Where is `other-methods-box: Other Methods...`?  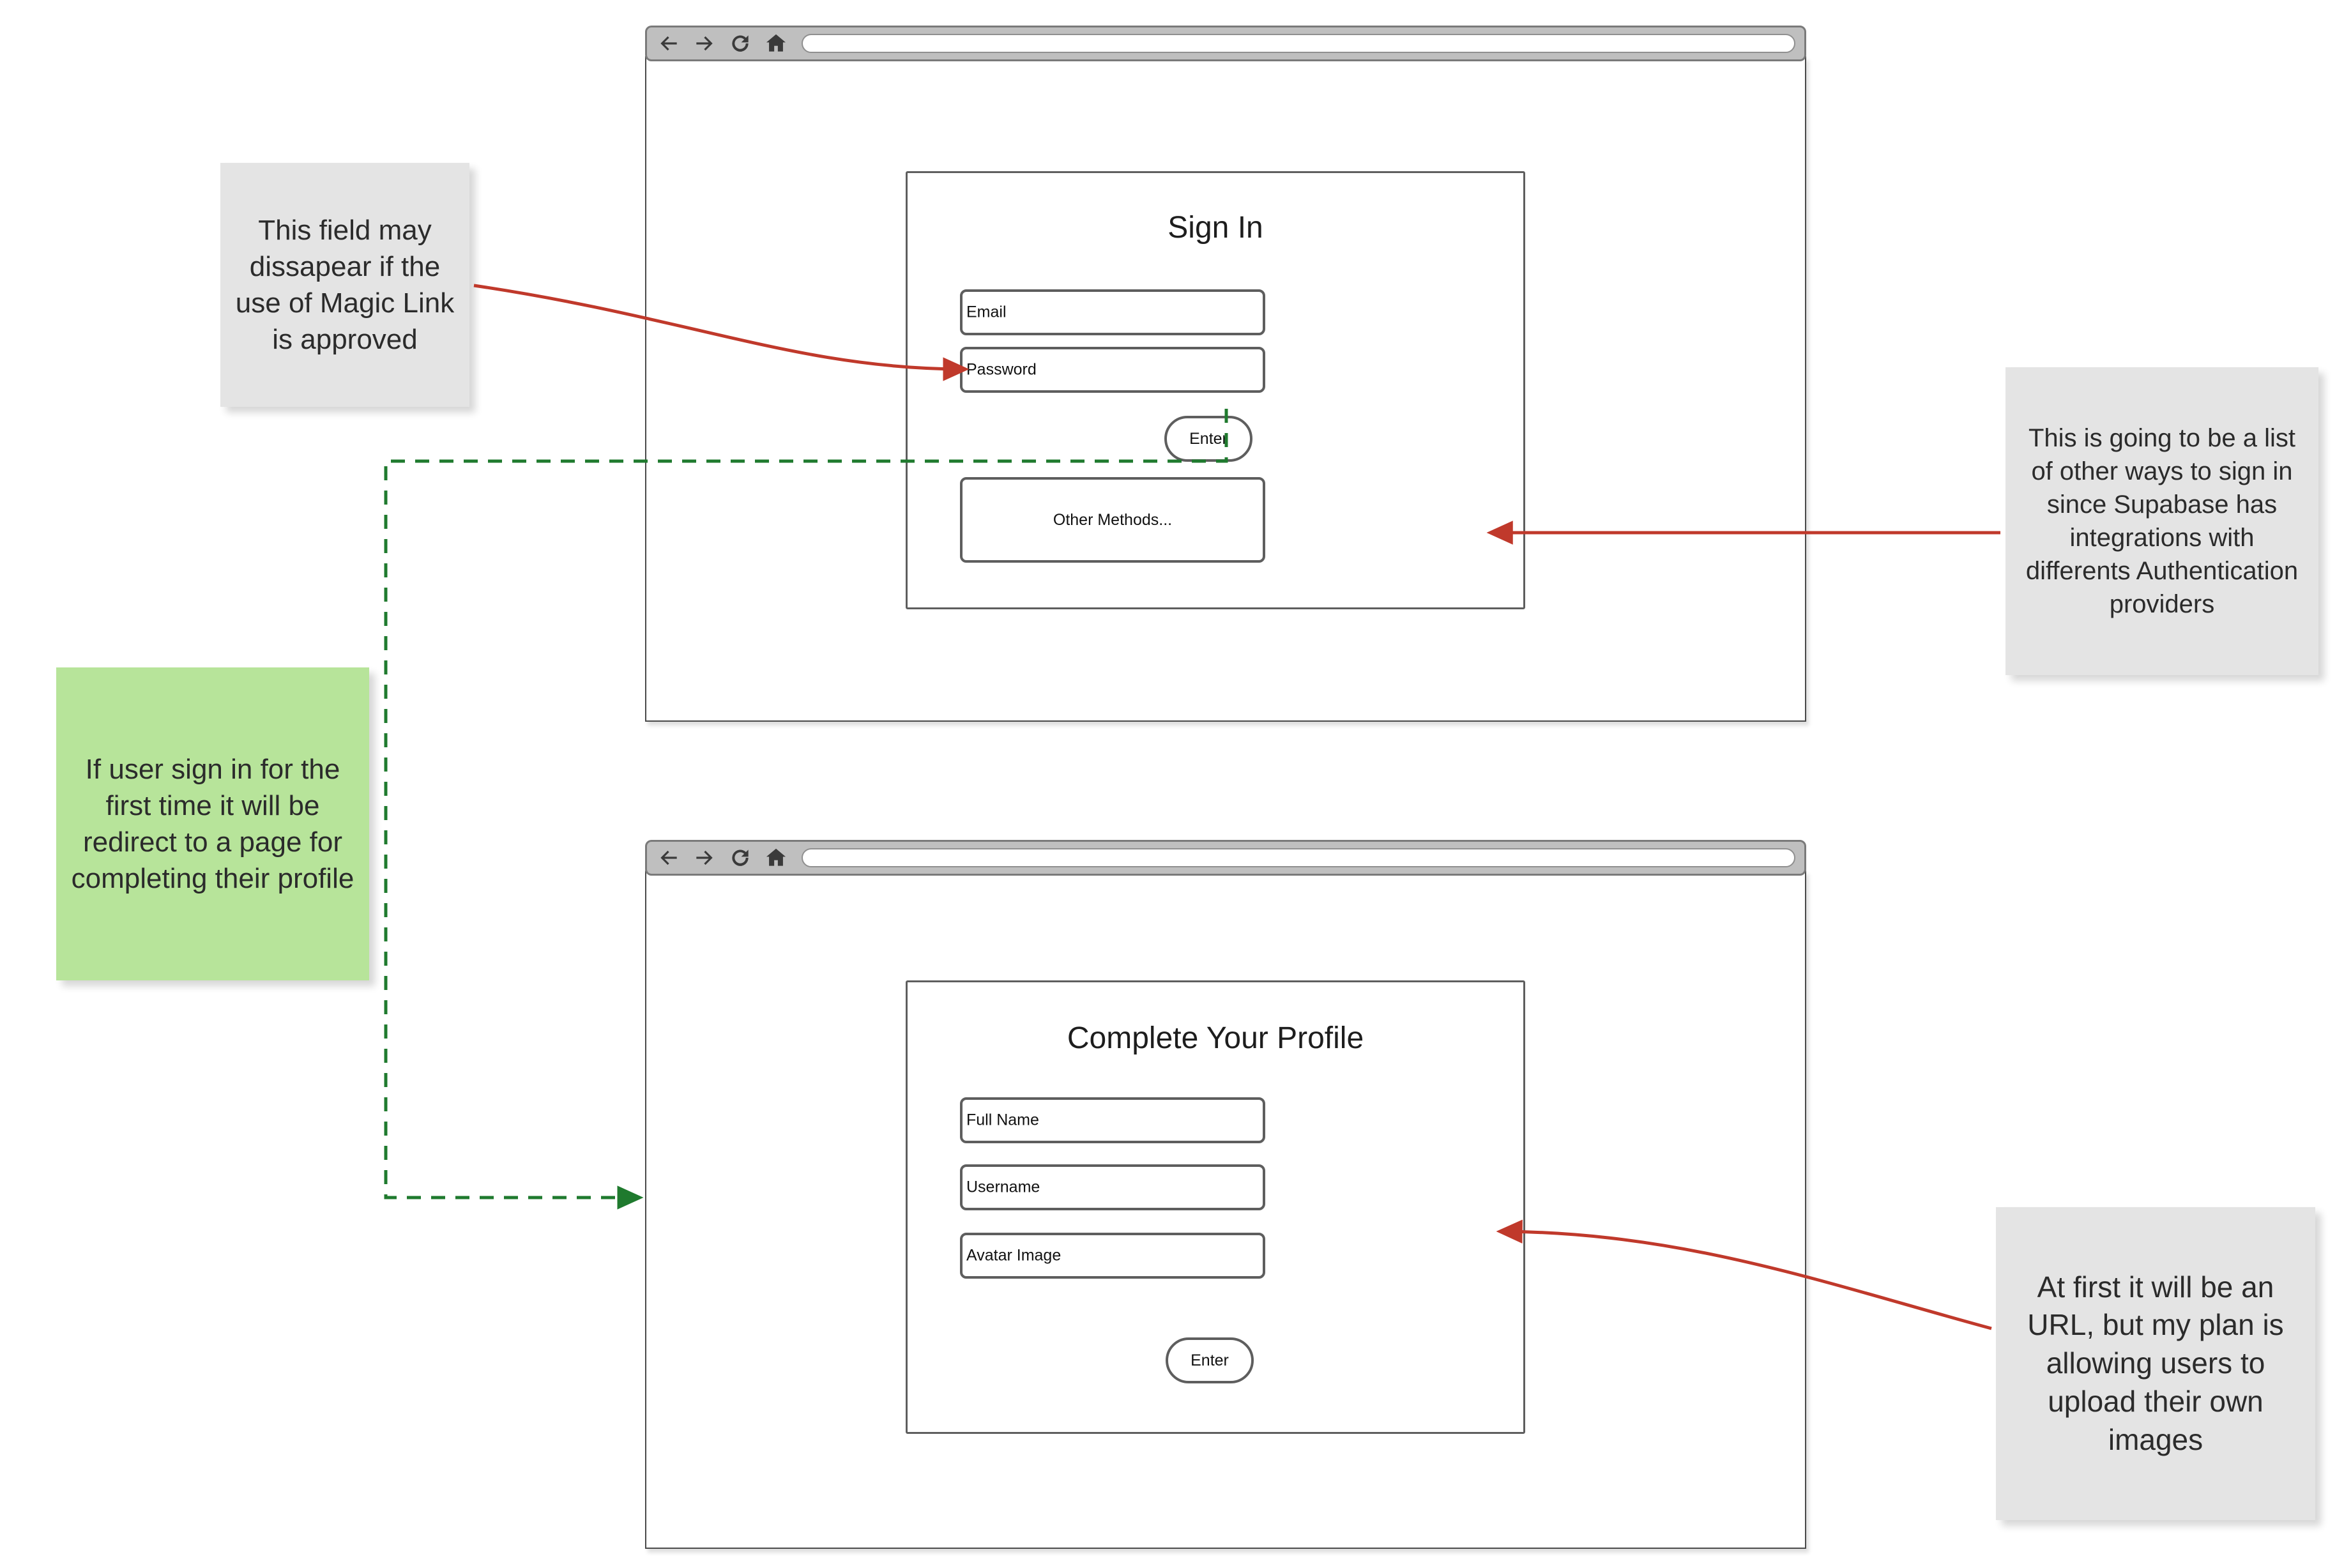 other-methods-box: Other Methods... is located at coordinates (1112, 520).